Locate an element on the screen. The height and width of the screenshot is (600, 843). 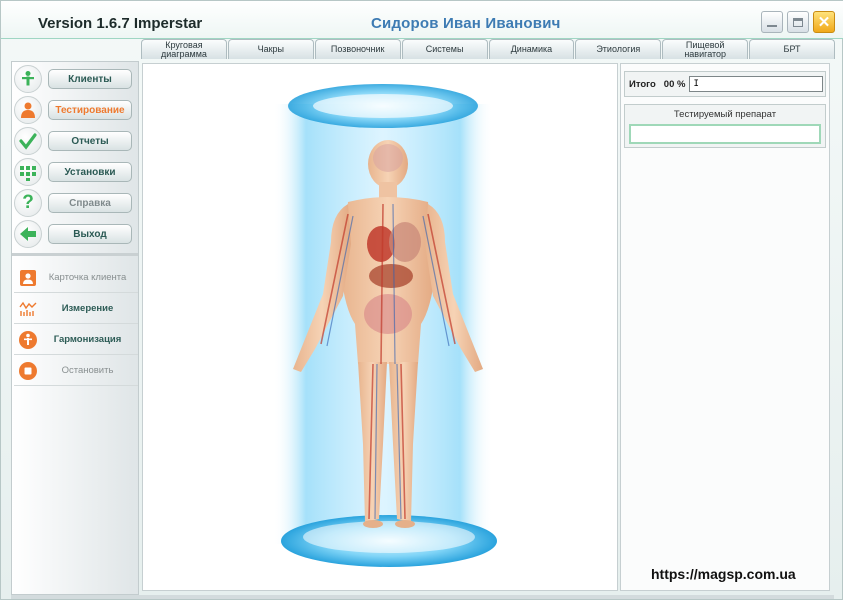
arrow-left-icon is located at coordinates (28, 234).